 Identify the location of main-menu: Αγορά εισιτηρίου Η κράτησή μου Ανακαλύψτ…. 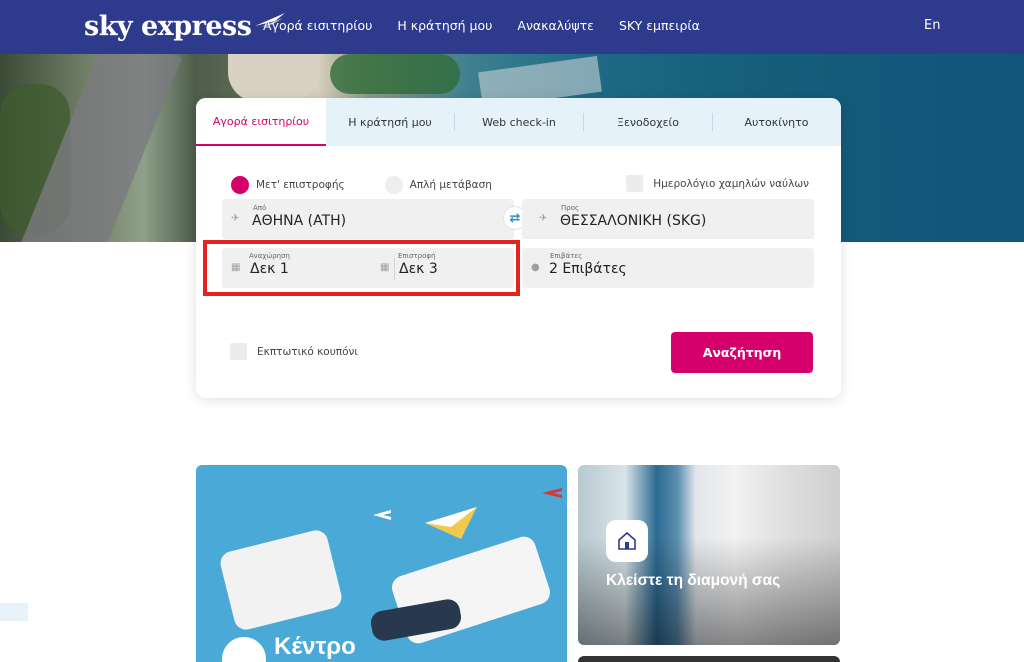
(481, 25).